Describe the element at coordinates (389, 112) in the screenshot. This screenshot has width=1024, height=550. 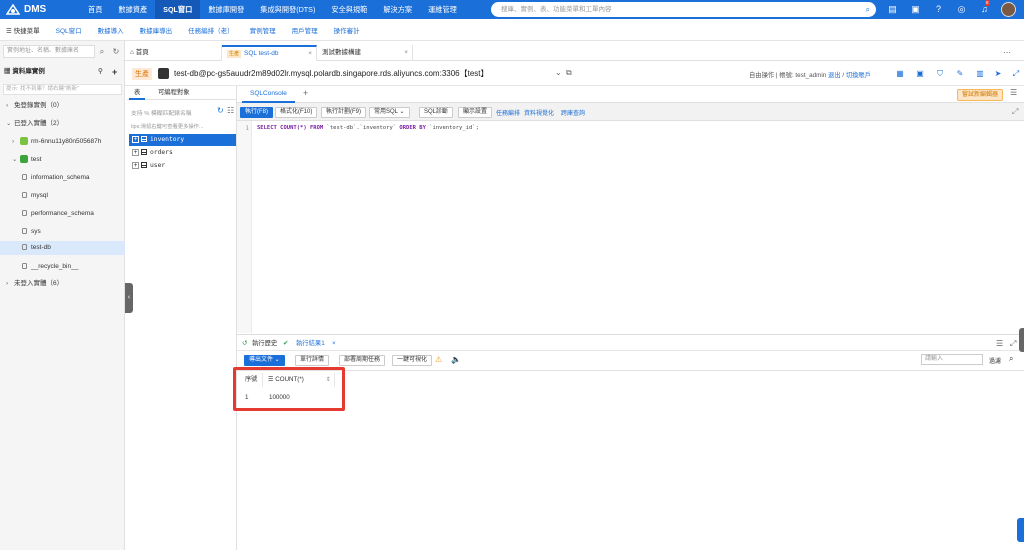
I see `common-sql-button: 常用SQL ⌄` at that location.